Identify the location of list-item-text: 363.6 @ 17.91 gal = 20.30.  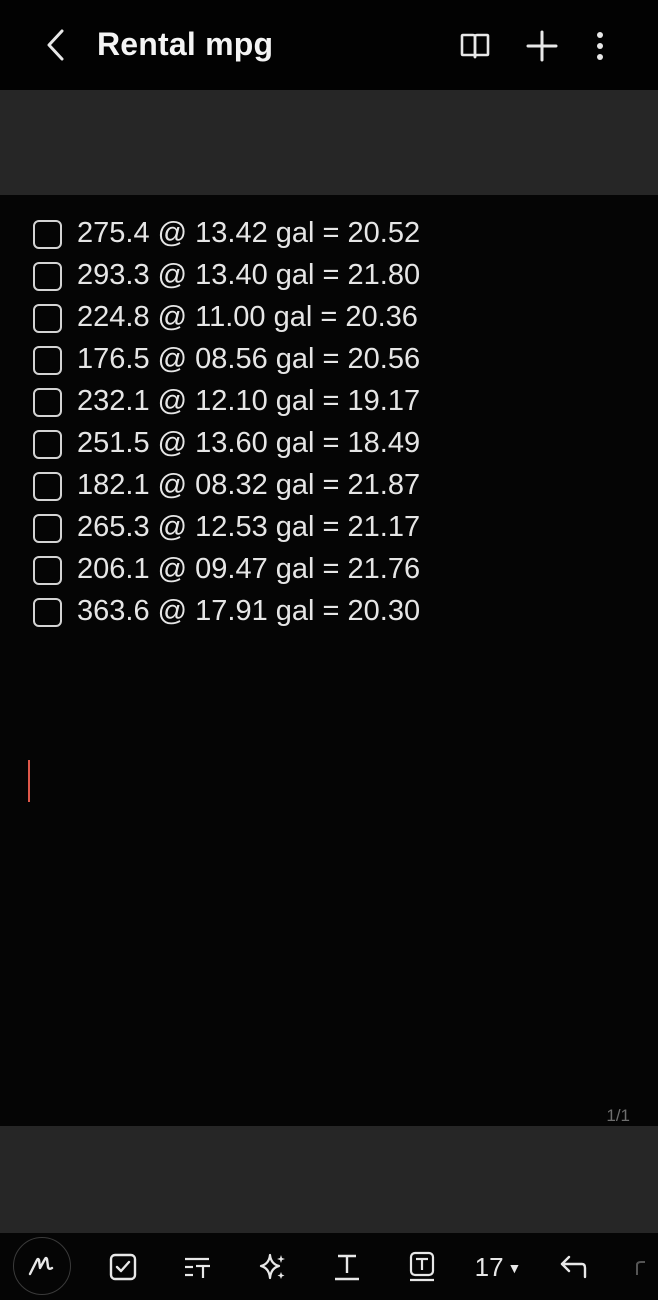
(248, 611).